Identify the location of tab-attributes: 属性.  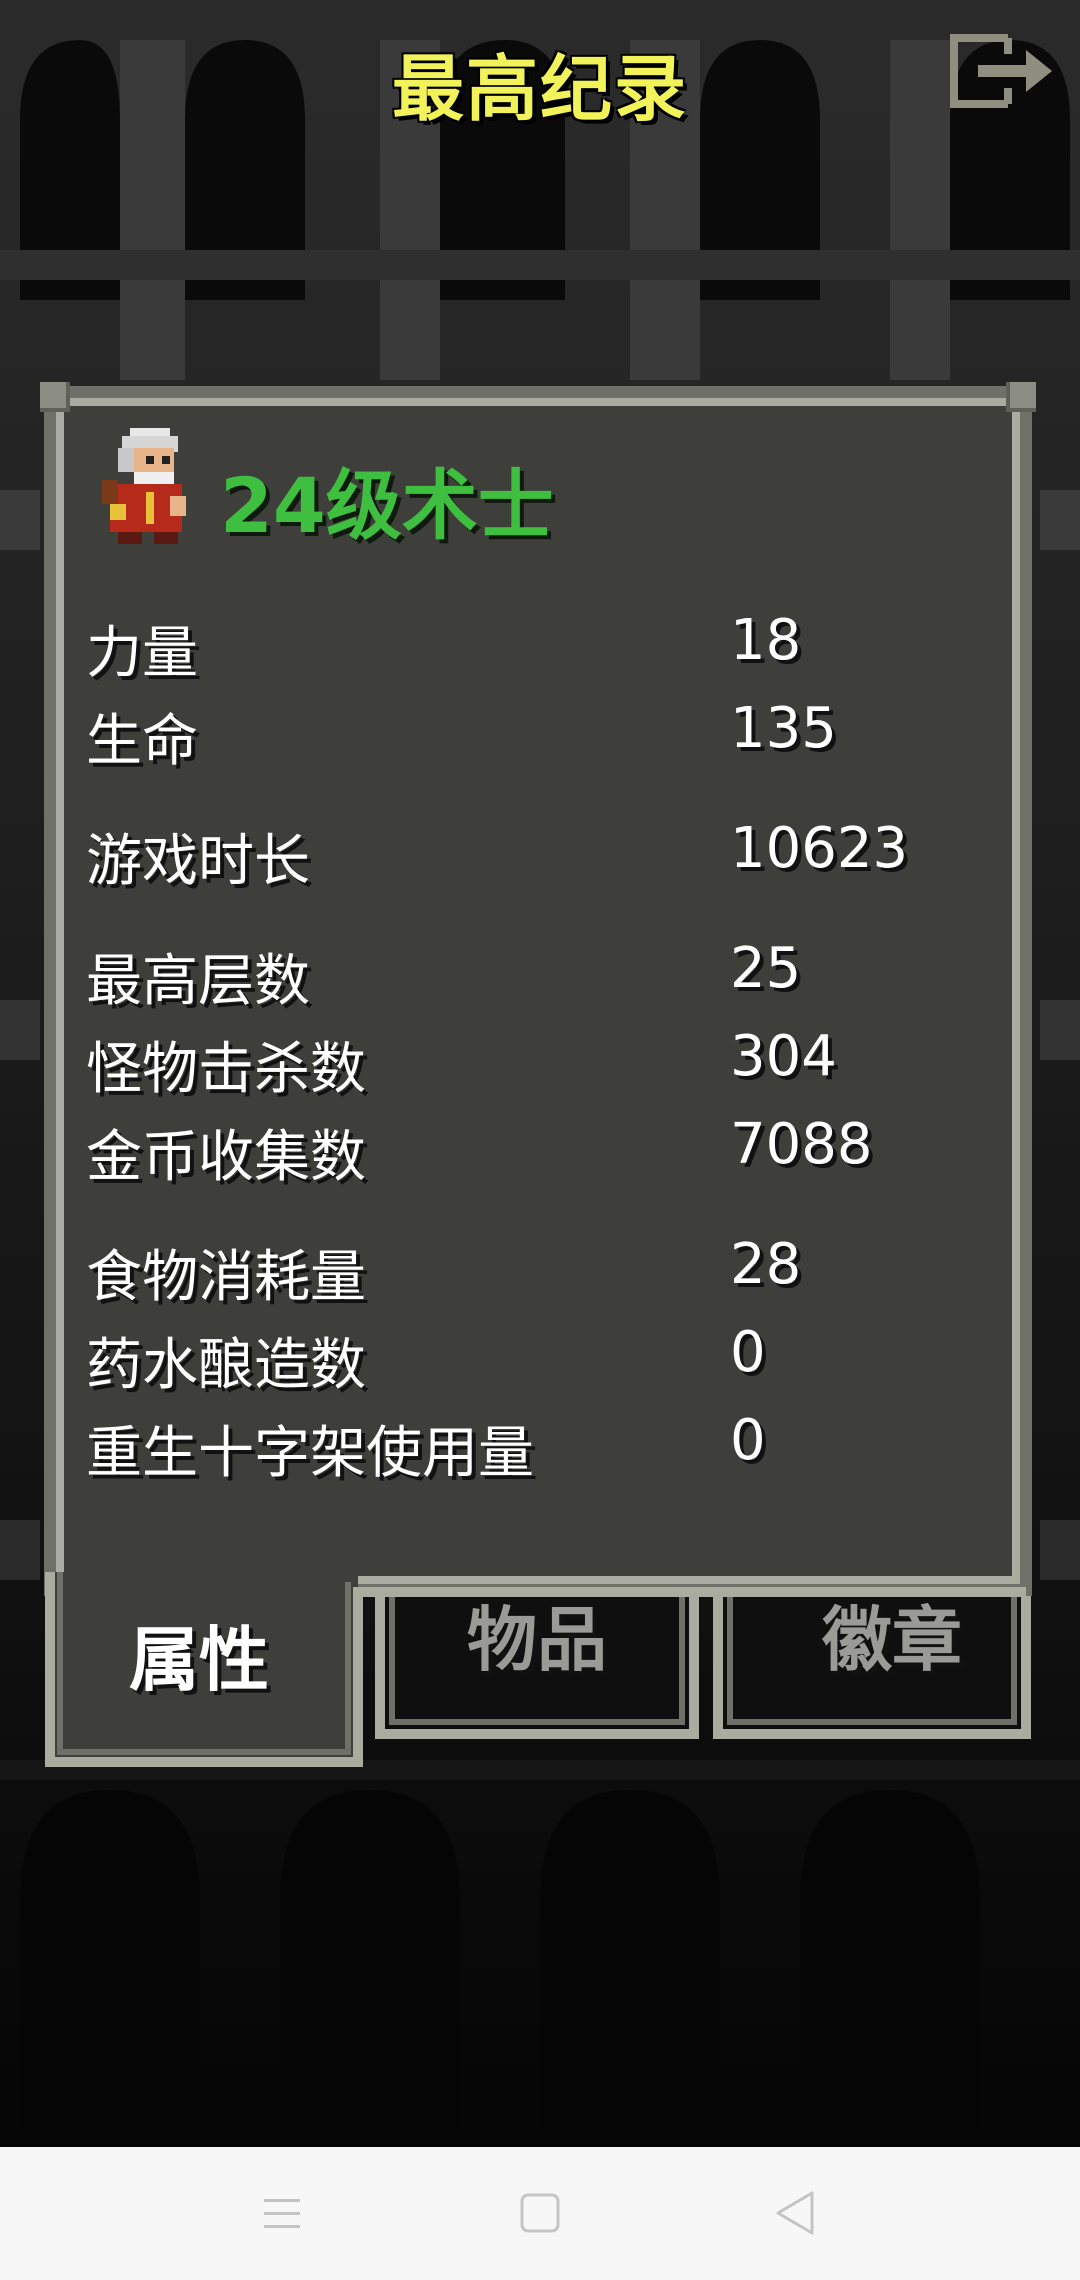
(199, 1680).